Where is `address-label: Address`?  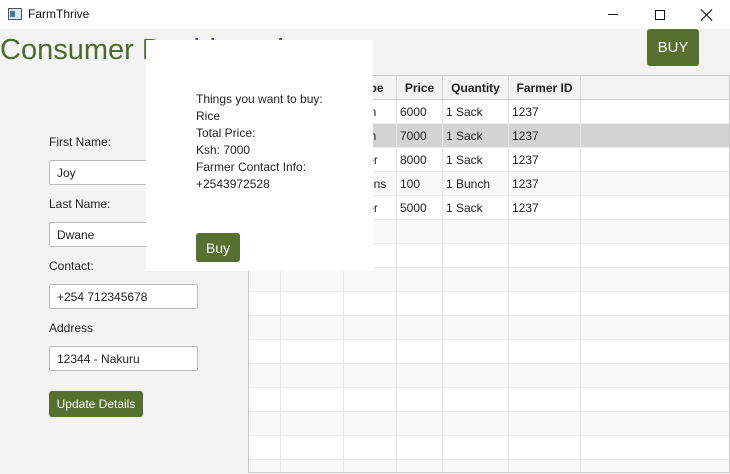 address-label: Address is located at coordinates (71, 328).